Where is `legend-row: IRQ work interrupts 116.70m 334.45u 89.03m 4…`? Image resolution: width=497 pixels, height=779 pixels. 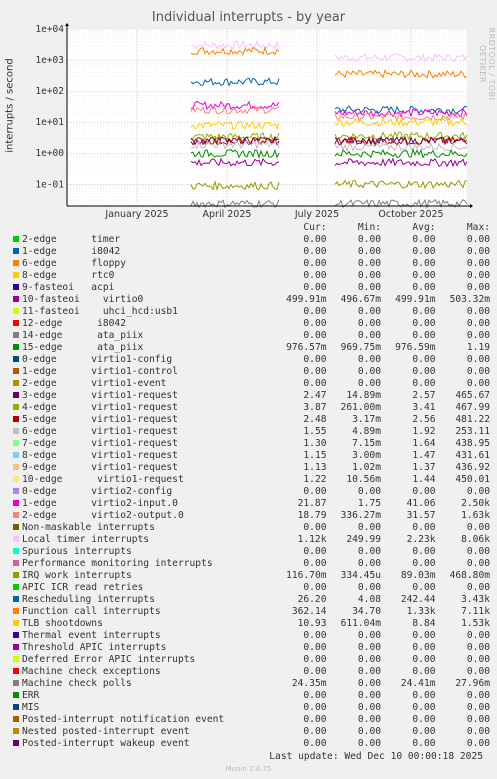
legend-row: IRQ work interrupts 116.70m 334.45u 89.03m 4… is located at coordinates (250, 576).